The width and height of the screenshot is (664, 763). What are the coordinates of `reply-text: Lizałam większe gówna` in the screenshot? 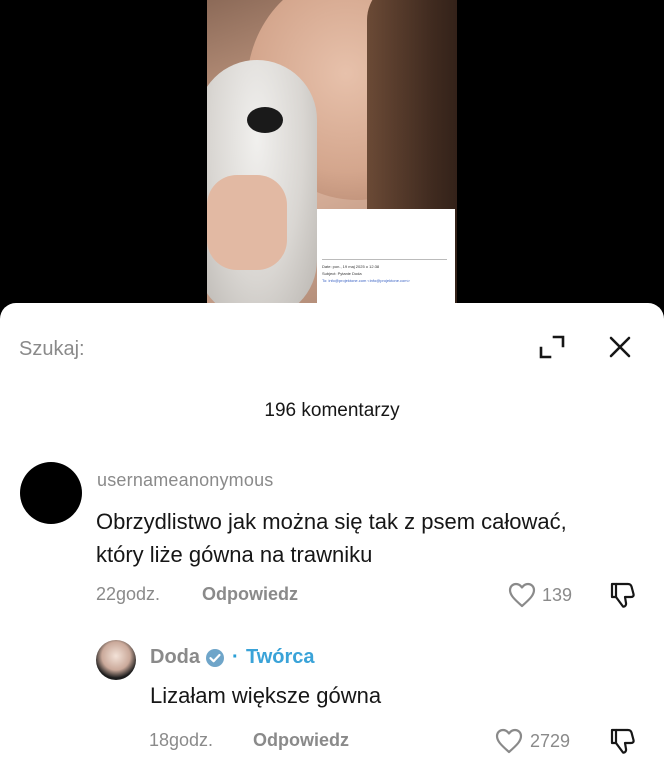 It's located at (266, 695).